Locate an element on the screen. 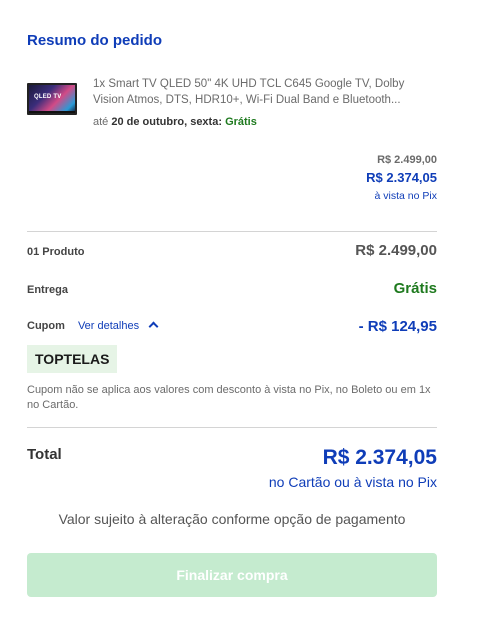 Image resolution: width=500 pixels, height=635 pixels. delivery-prefix: até is located at coordinates (101, 122).